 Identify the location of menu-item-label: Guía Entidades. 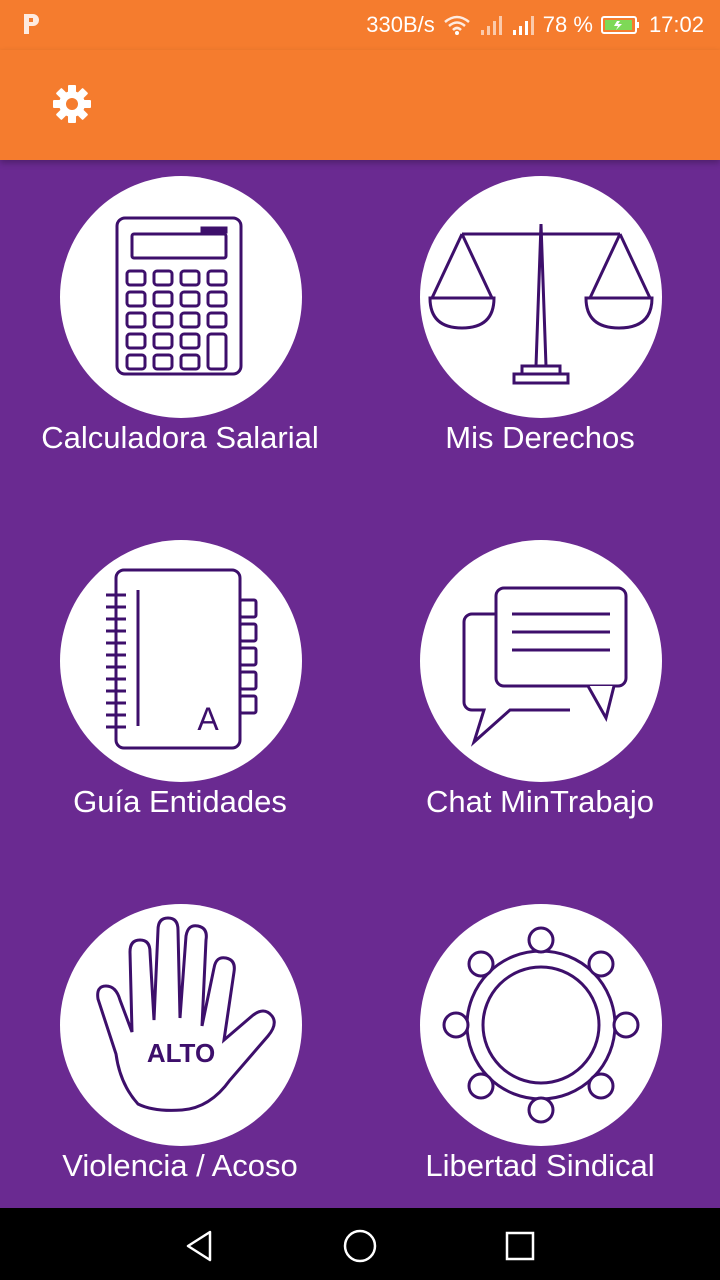
(180, 801).